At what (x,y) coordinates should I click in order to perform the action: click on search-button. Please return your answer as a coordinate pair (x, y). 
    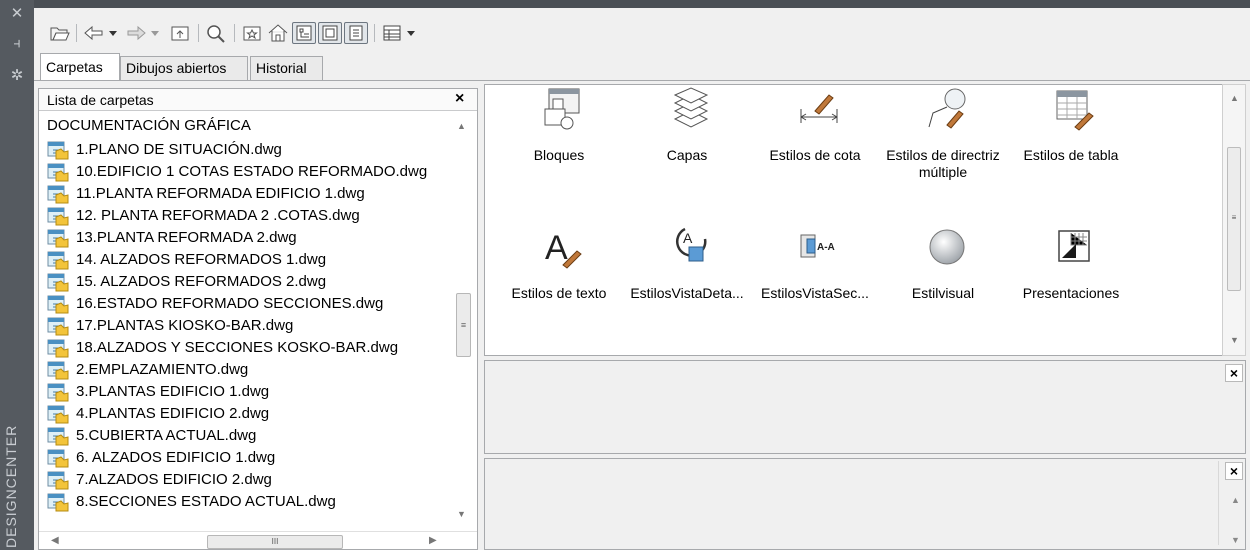
    Looking at the image, I should click on (216, 33).